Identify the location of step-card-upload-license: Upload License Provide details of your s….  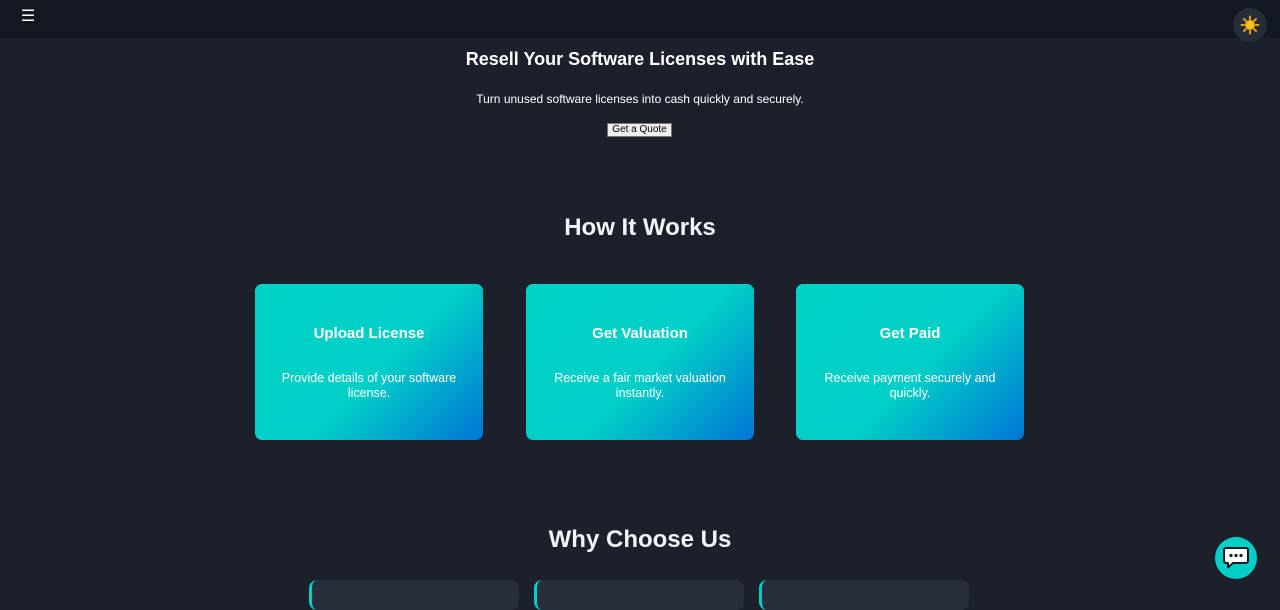
(369, 362).